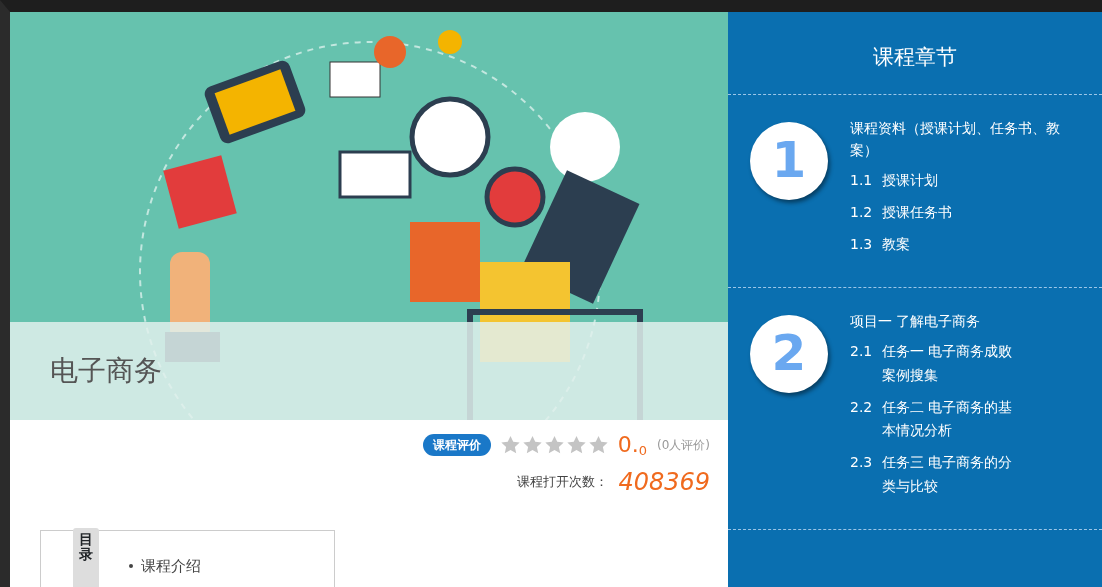  I want to click on chapter-link: 1.2 授课任务书, so click(937, 213).